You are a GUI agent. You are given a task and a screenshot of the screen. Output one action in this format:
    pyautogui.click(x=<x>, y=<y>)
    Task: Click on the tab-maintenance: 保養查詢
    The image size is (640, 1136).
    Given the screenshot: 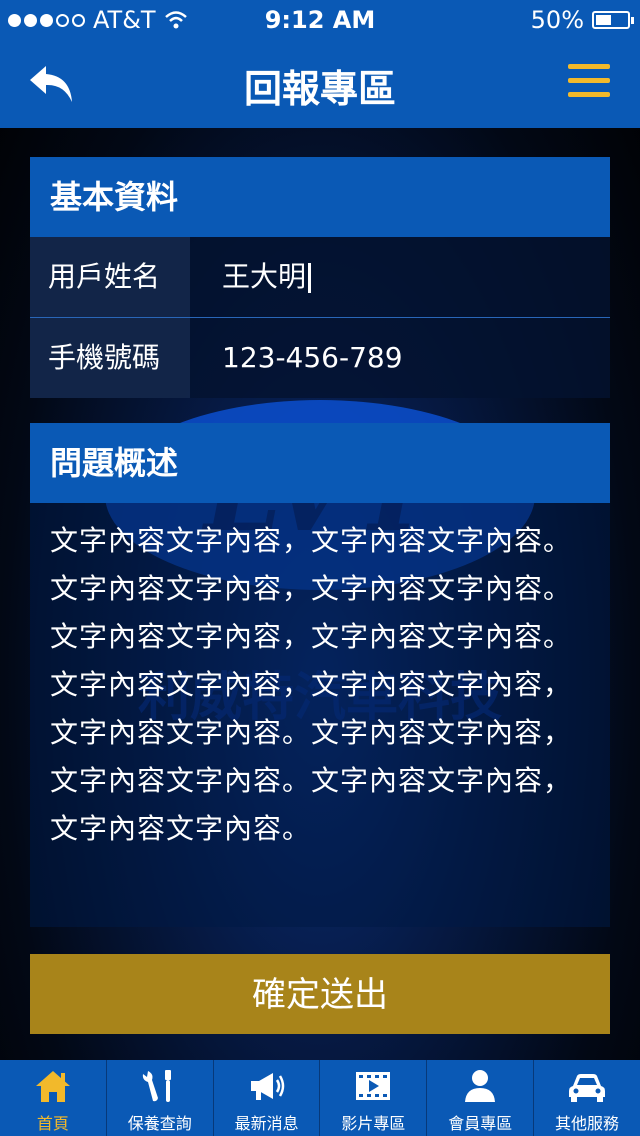 What is the action you would take?
    pyautogui.click(x=160, y=1098)
    